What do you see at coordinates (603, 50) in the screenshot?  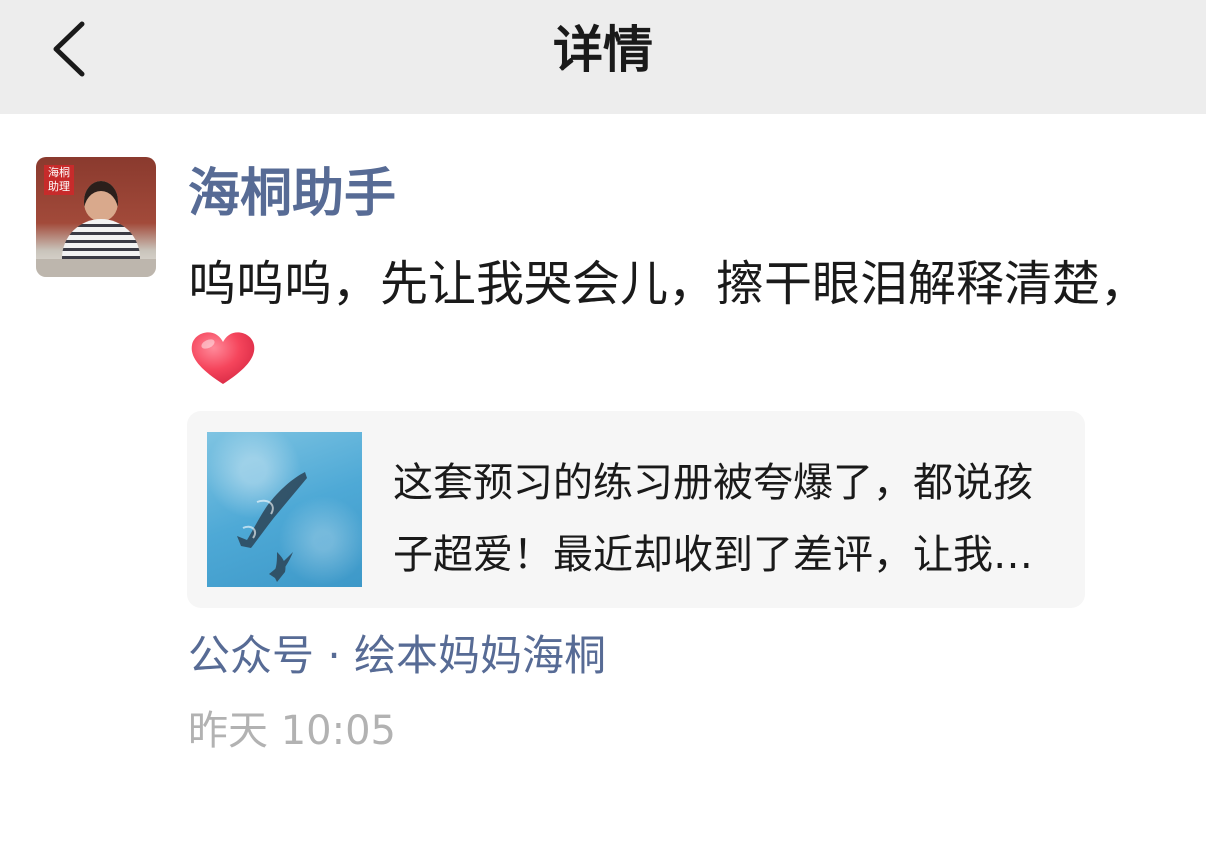 I see `page-title: 详情` at bounding box center [603, 50].